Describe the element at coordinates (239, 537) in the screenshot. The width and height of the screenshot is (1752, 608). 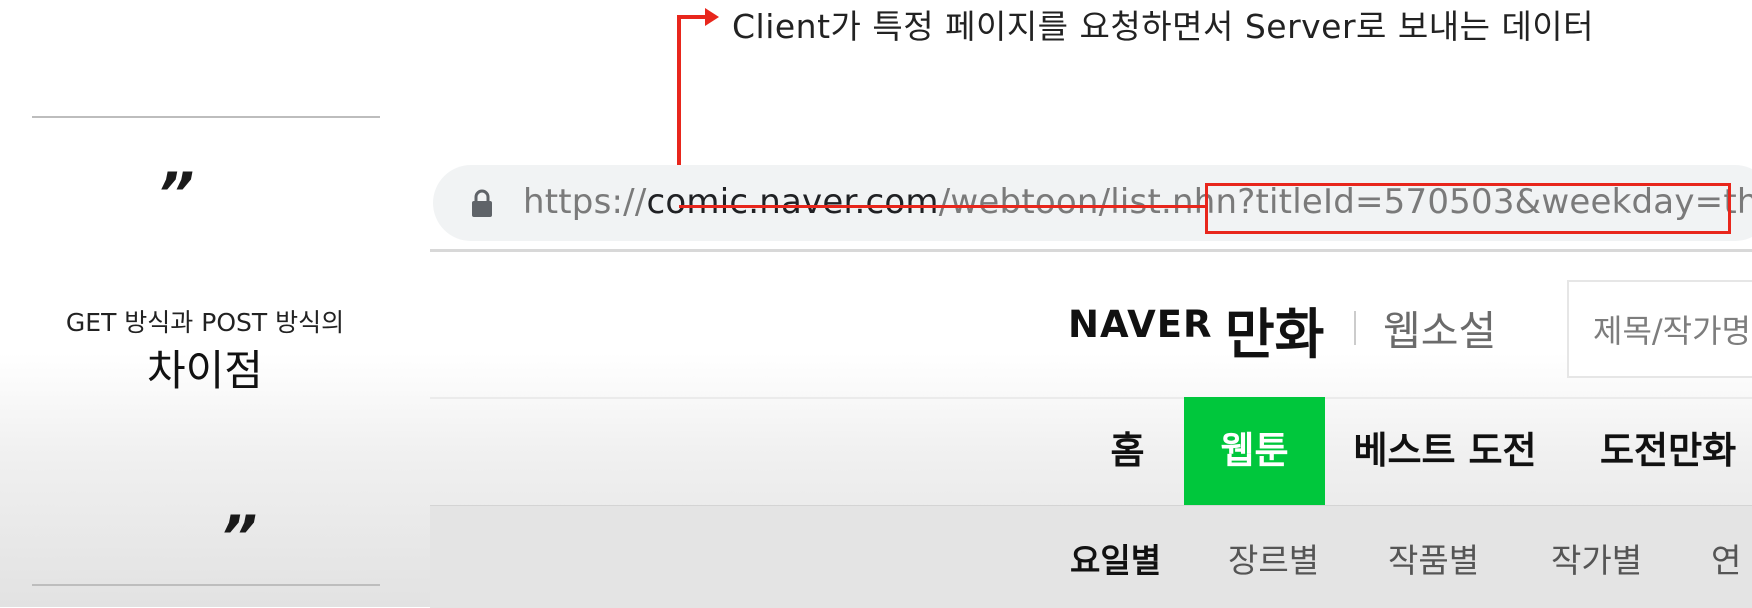
I see `close-quote-mark: ”` at that location.